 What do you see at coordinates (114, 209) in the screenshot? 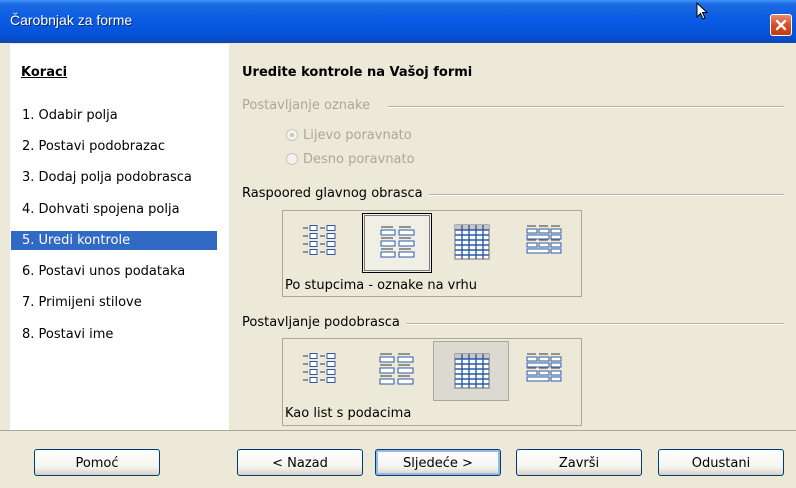
I see `step-item-get-joined-fields: 4. Dohvati spojena polja` at bounding box center [114, 209].